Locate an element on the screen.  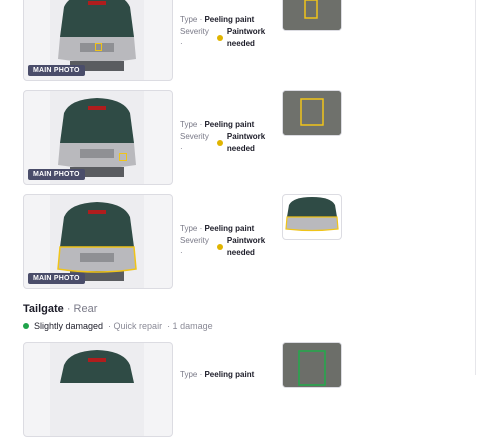
status-text: Slightly damaged is located at coordinates (69, 326).